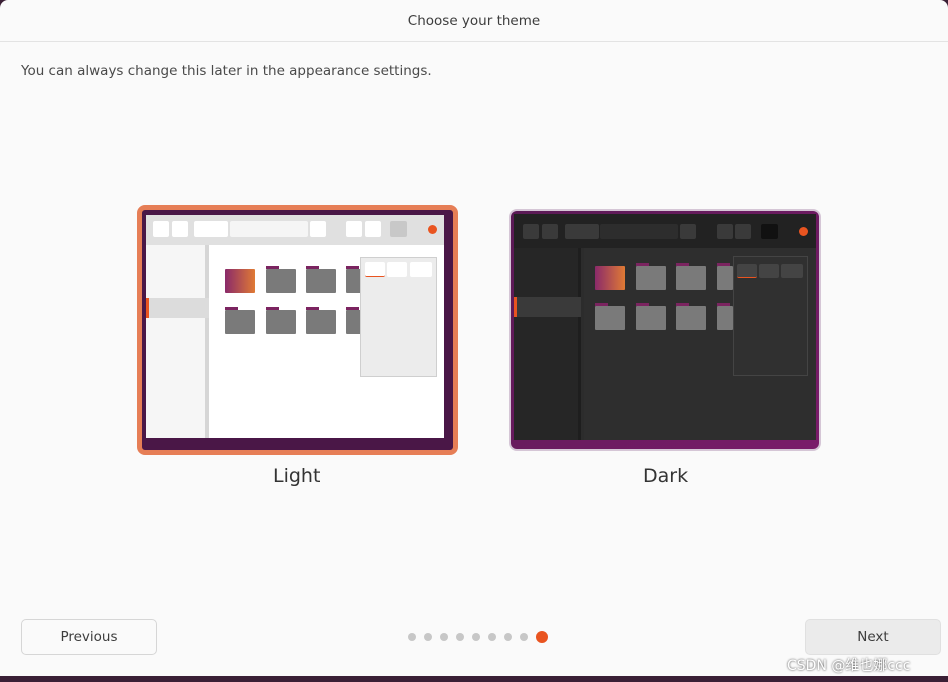 This screenshot has width=948, height=682. I want to click on window-title: Choose your theme, so click(474, 21).